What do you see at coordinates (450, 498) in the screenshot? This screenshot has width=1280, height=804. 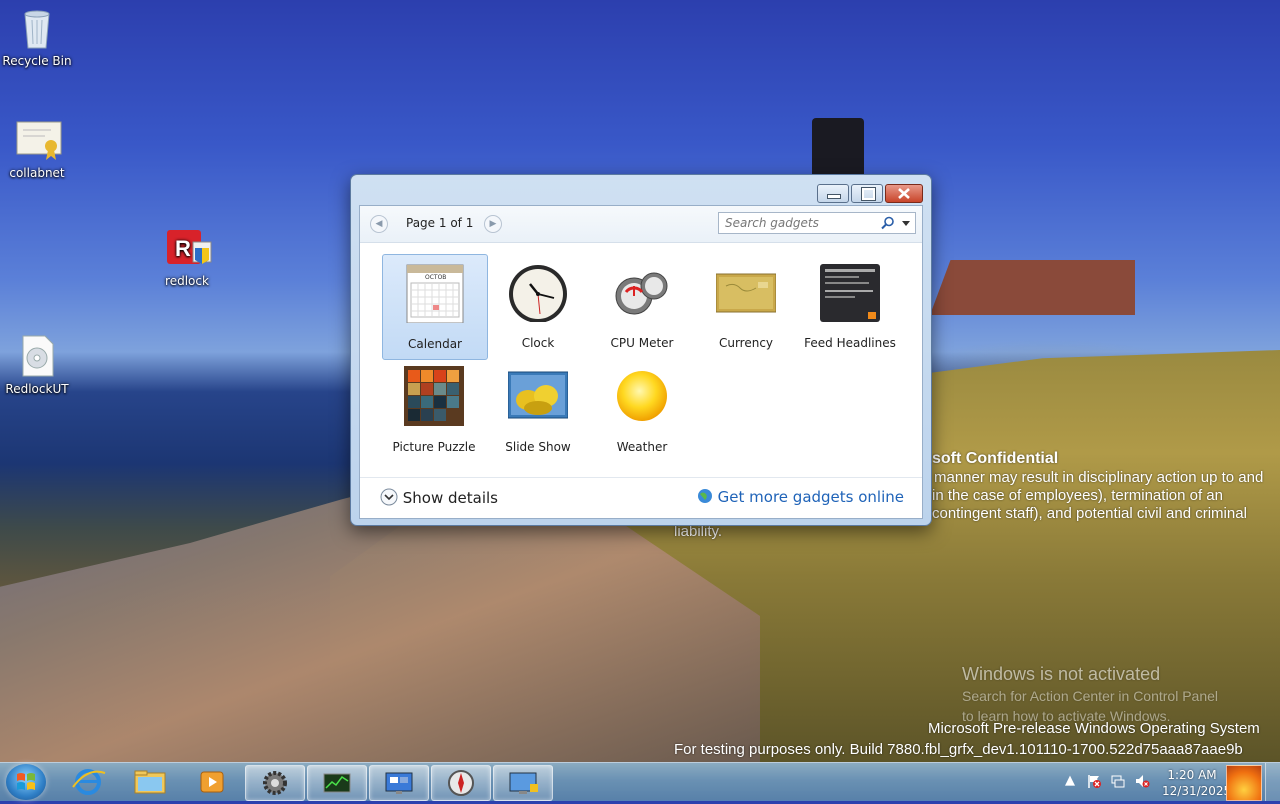 I see `show-details-label: Show details` at bounding box center [450, 498].